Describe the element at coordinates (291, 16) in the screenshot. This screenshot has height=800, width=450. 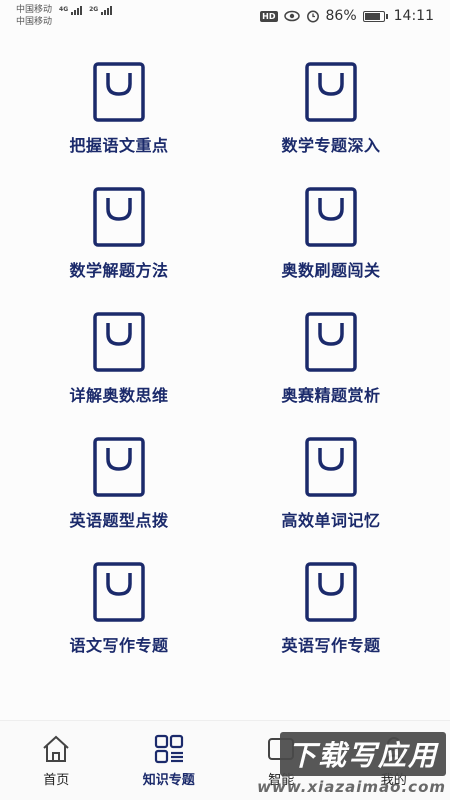
I see `eye-icon` at that location.